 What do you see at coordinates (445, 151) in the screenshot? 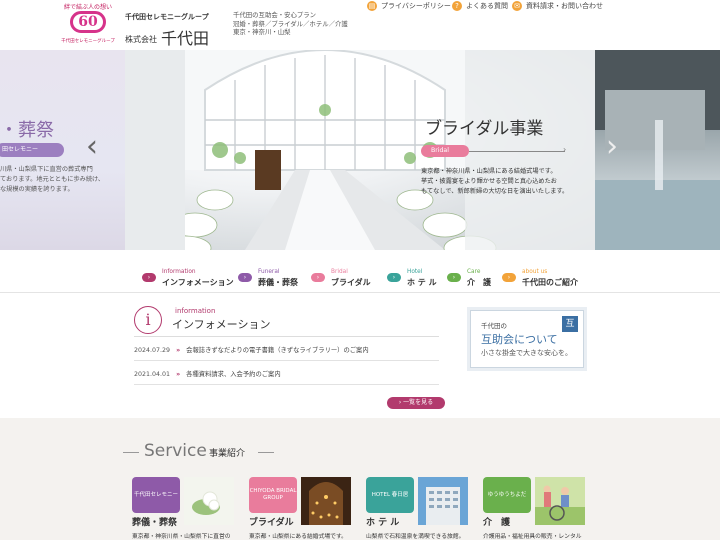
I see `hero-category-pill: Bridal` at bounding box center [445, 151].